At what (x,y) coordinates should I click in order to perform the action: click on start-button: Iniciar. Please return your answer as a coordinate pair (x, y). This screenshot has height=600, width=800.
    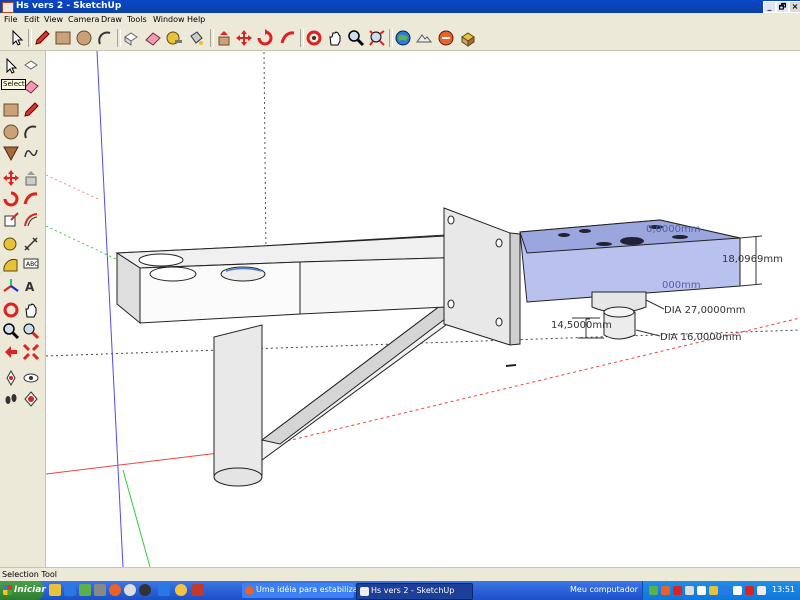
    Looking at the image, I should click on (23, 590).